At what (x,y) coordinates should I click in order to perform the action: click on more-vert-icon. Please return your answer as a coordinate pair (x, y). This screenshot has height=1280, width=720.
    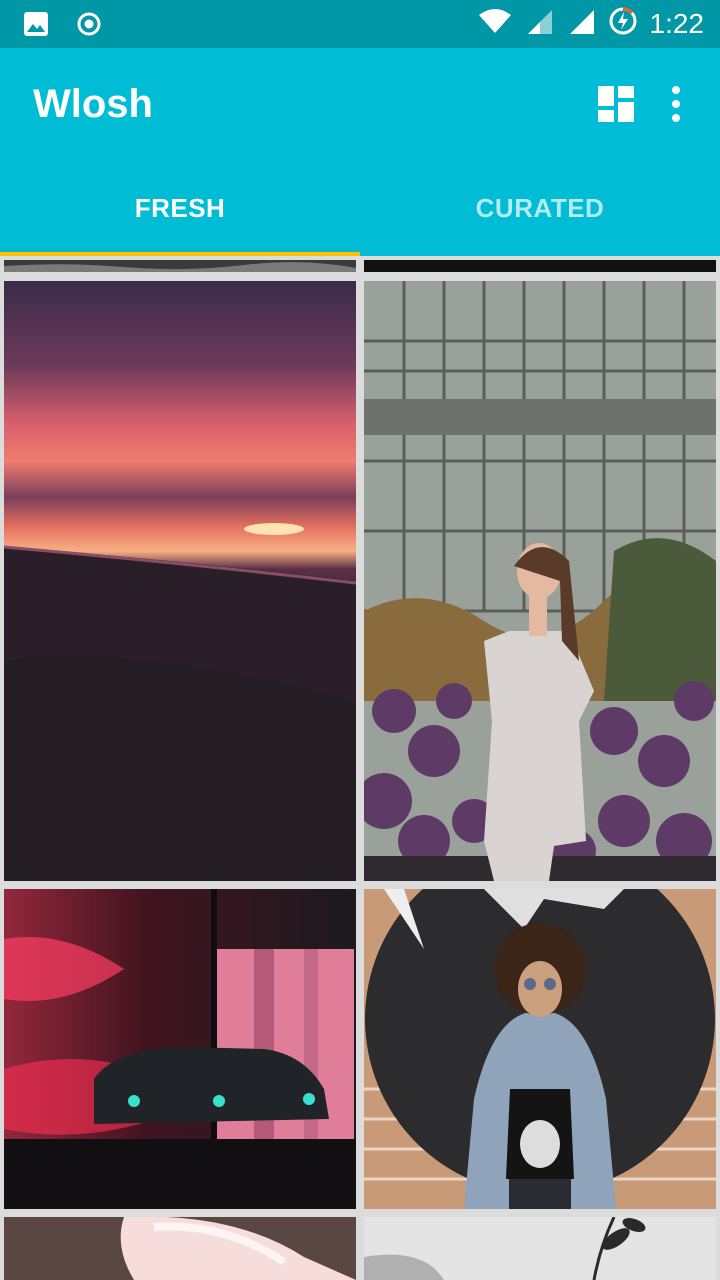
    Looking at the image, I should click on (676, 107).